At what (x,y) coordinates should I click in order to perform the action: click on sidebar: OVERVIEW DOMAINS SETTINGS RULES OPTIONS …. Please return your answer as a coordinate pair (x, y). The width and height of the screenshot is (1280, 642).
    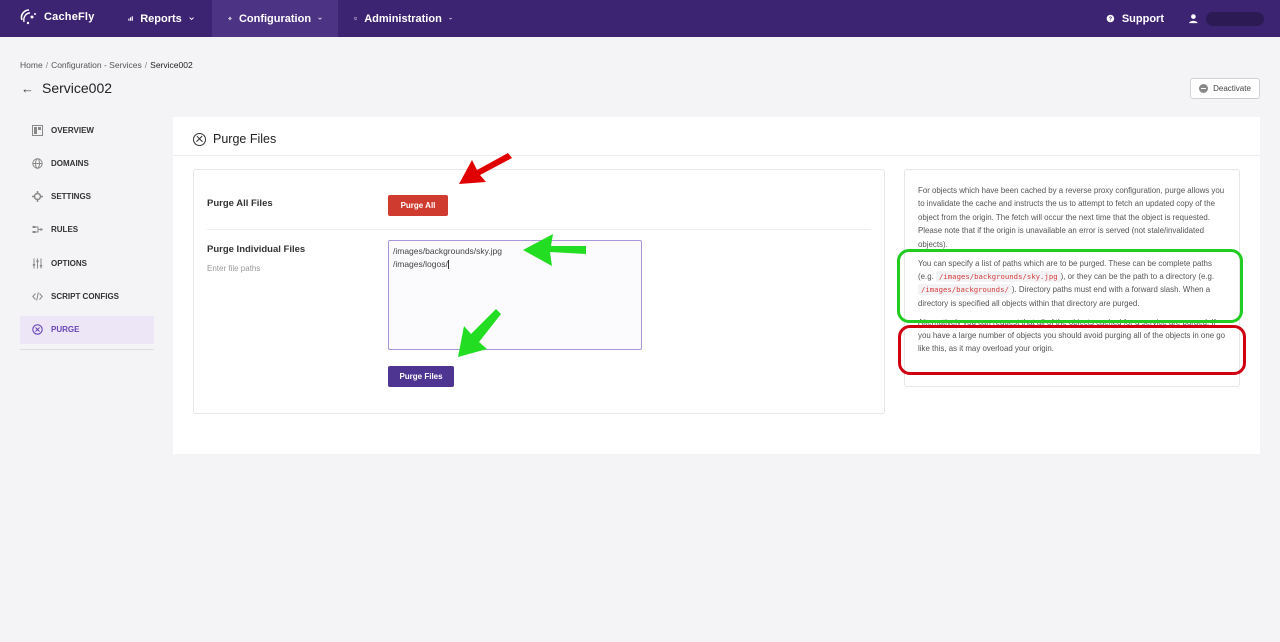
    Looking at the image, I should click on (87, 233).